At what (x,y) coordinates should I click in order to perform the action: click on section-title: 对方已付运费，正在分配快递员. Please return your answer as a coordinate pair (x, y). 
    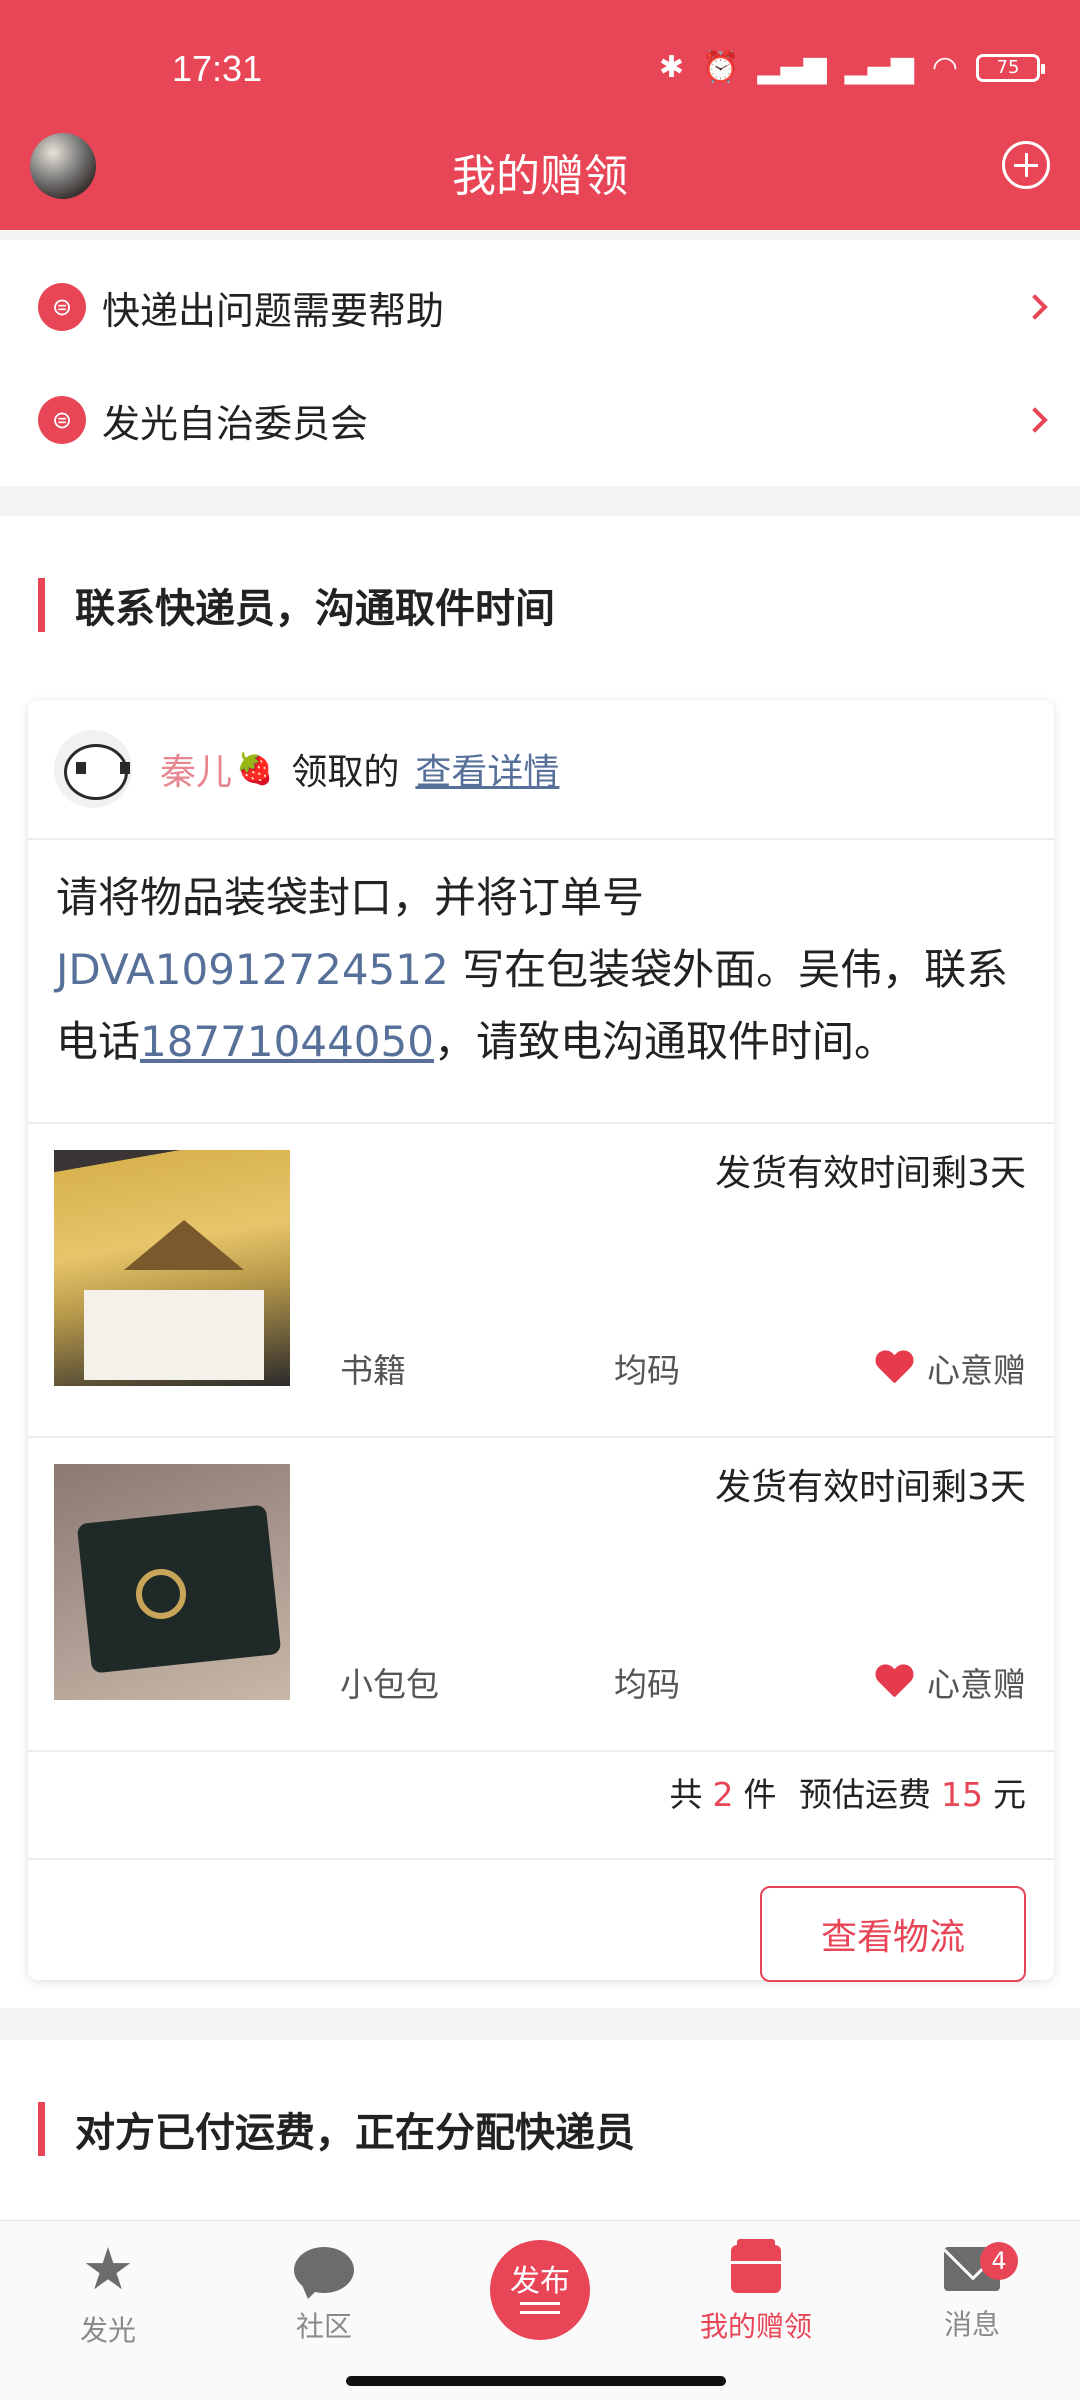
    Looking at the image, I should click on (336, 2129).